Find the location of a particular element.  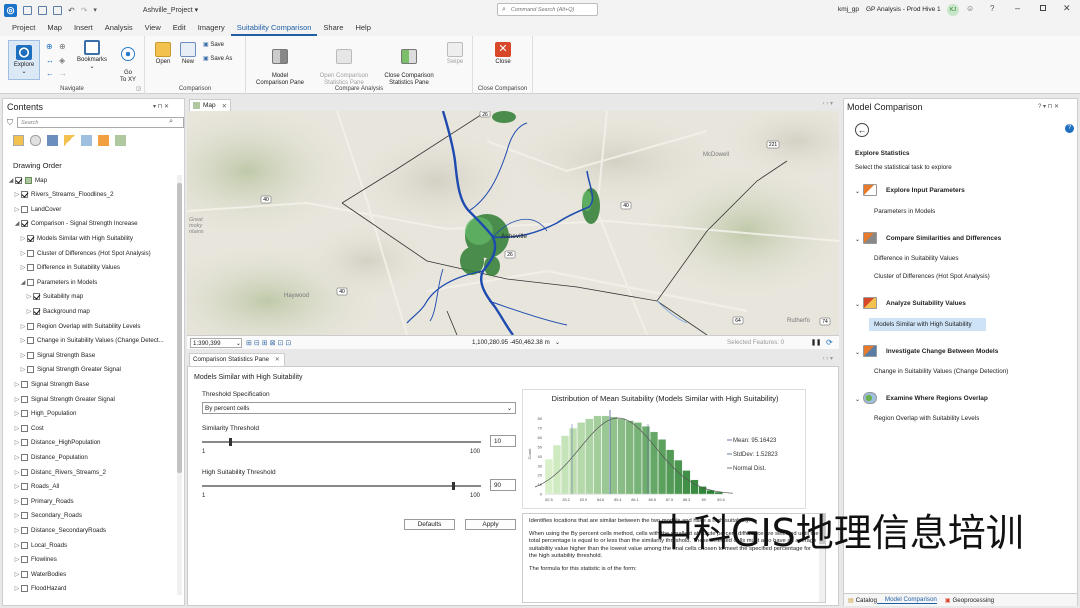

tab-map: Map is located at coordinates (54, 28).